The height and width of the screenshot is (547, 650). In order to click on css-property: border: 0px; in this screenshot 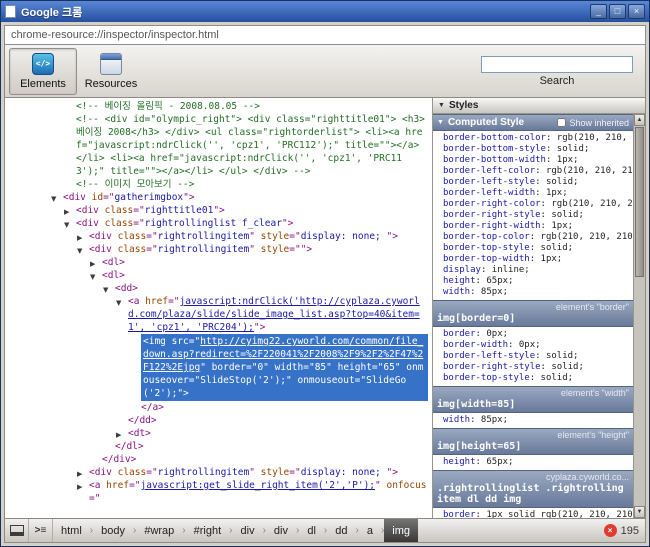, I will do `click(533, 334)`.